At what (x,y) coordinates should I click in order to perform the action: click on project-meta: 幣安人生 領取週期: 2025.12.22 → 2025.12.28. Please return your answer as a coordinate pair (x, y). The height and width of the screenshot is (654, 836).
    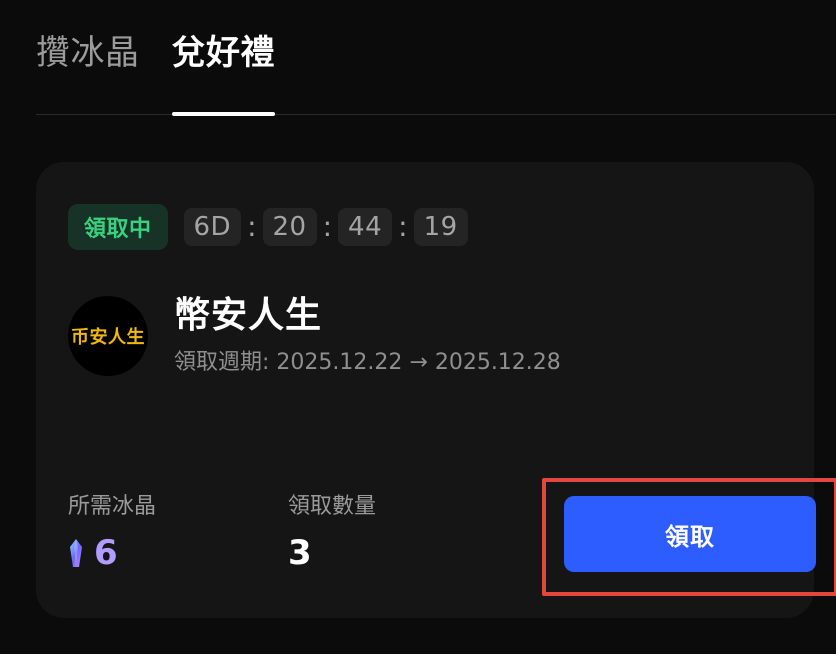
    Looking at the image, I should click on (367, 336).